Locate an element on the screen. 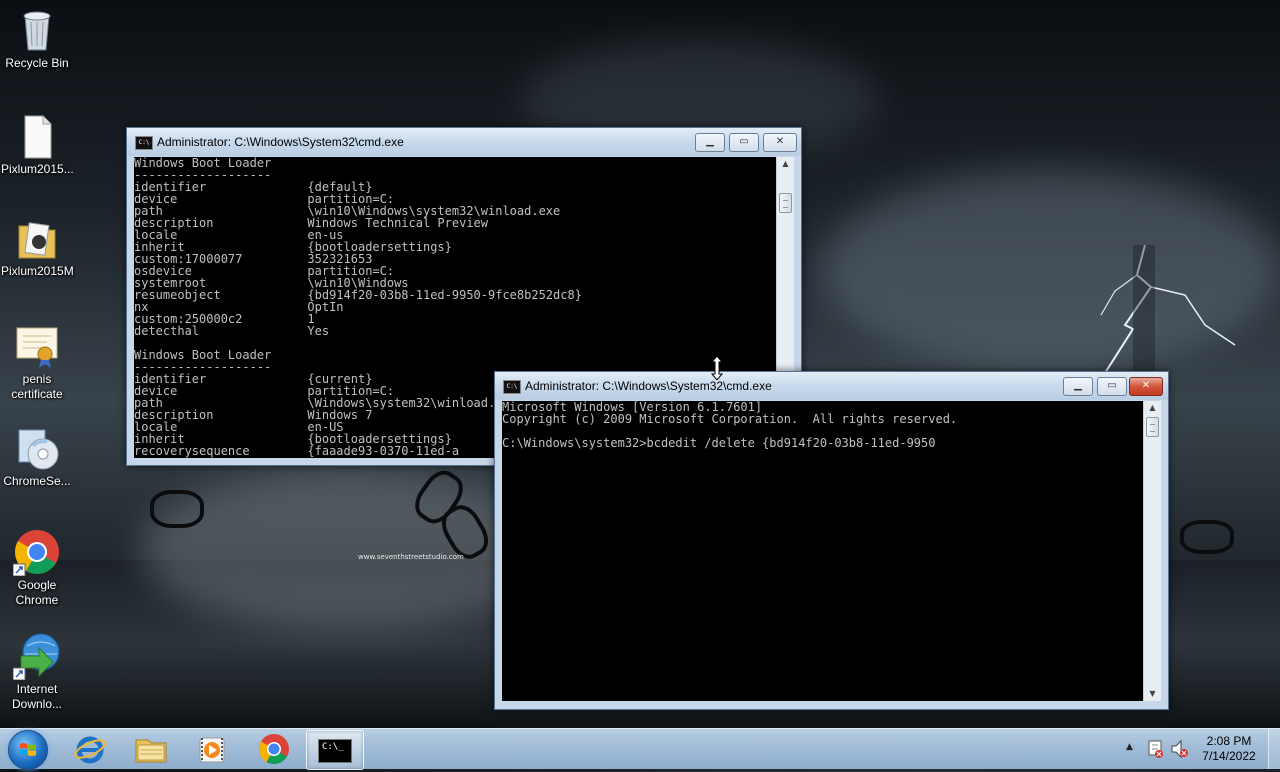  folder-icon is located at coordinates (37, 238).